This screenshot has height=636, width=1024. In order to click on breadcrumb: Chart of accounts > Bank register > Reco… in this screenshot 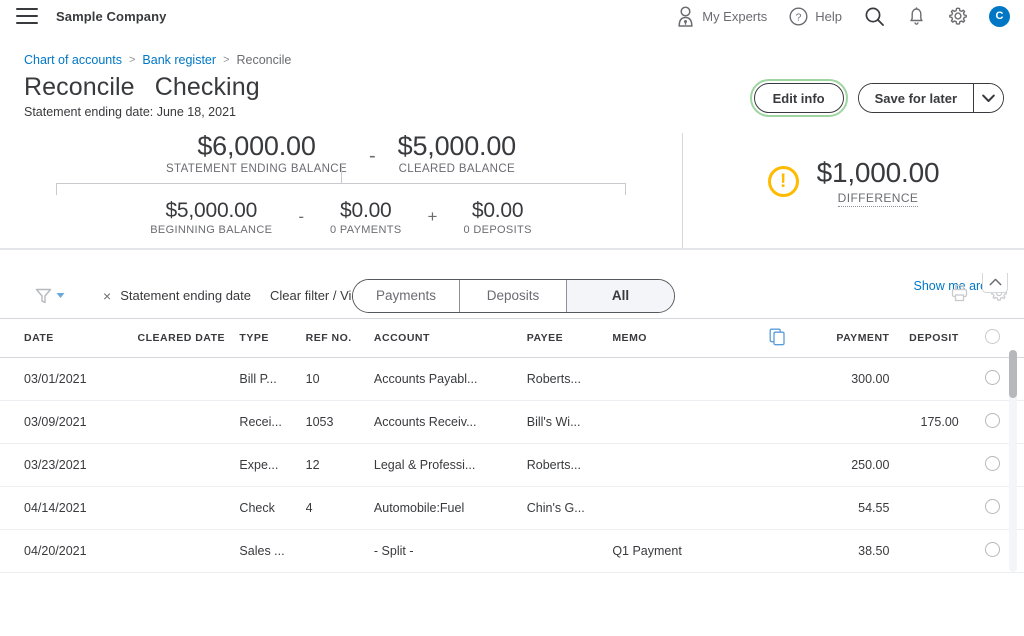, I will do `click(512, 50)`.